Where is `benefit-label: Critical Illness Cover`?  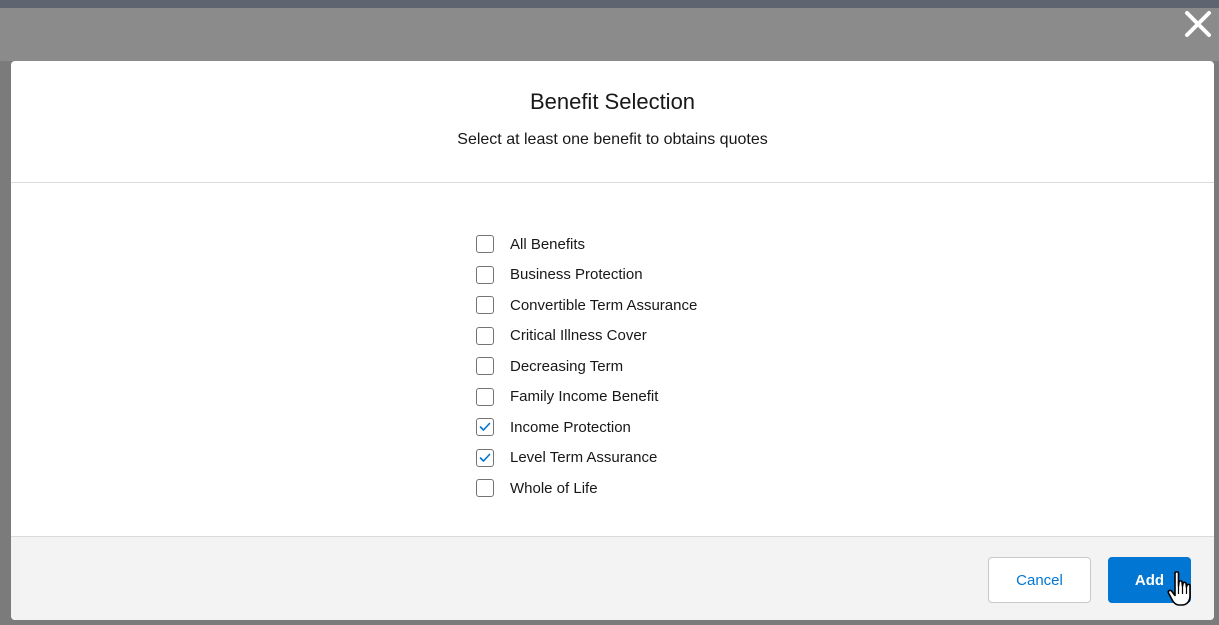 benefit-label: Critical Illness Cover is located at coordinates (578, 336).